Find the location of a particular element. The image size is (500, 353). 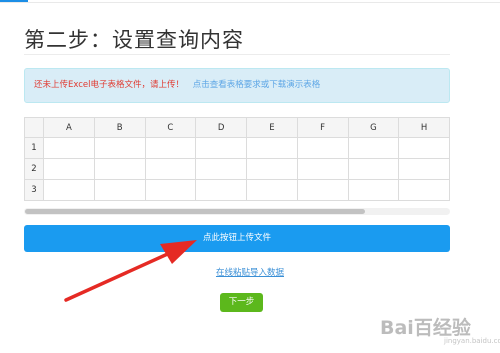

table-row: 1 is located at coordinates (237, 148).